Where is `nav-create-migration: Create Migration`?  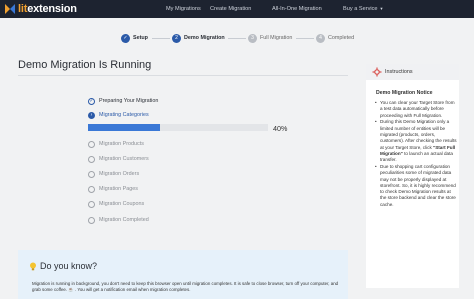 nav-create-migration: Create Migration is located at coordinates (230, 9).